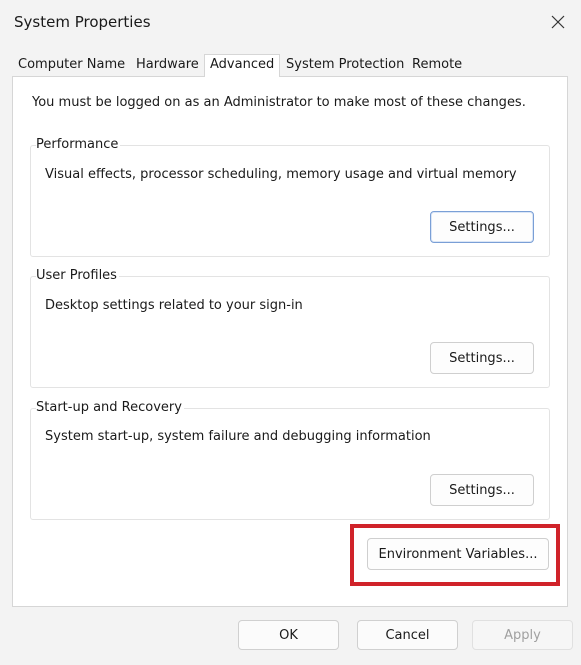 Image resolution: width=581 pixels, height=665 pixels. What do you see at coordinates (167, 67) in the screenshot?
I see `tab-hardware: Hardware` at bounding box center [167, 67].